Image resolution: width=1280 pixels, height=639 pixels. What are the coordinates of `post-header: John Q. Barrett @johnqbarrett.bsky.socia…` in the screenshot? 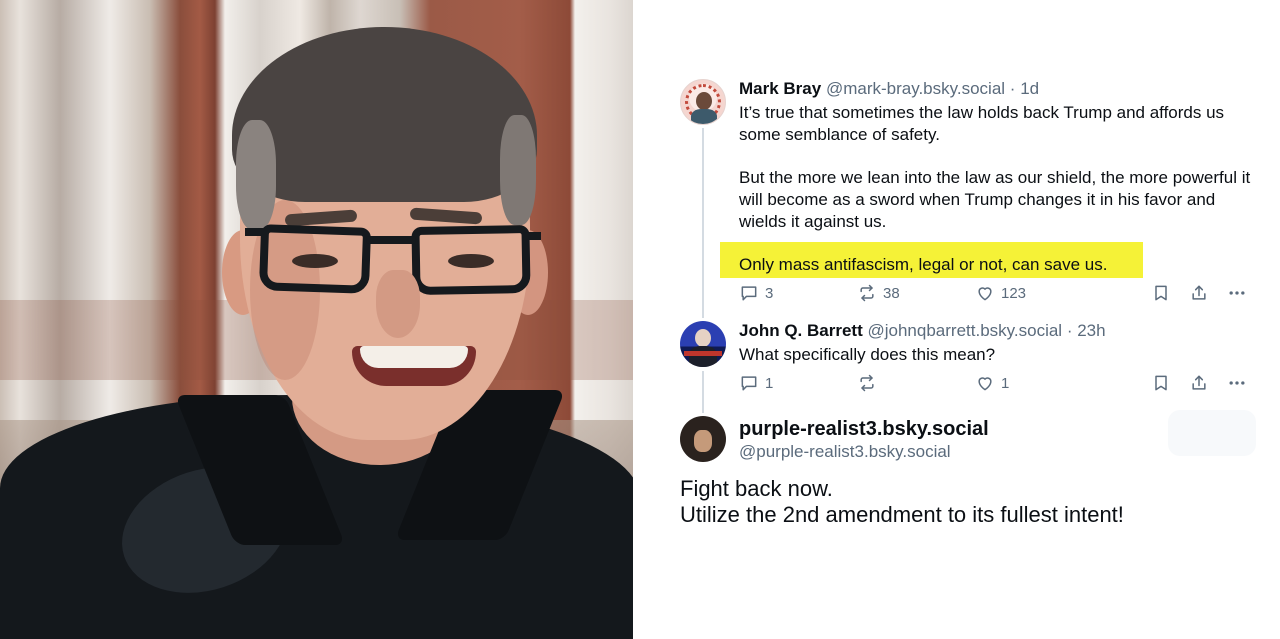 It's located at (922, 331).